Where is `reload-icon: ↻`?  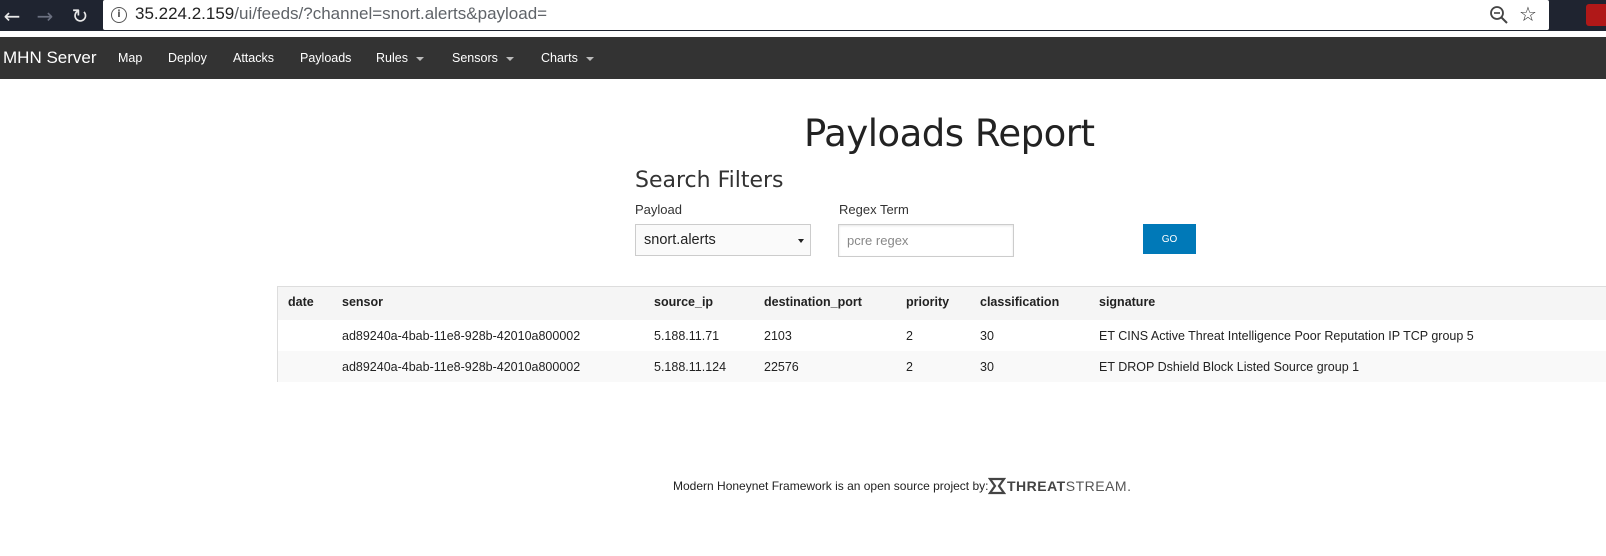 reload-icon: ↻ is located at coordinates (80, 16).